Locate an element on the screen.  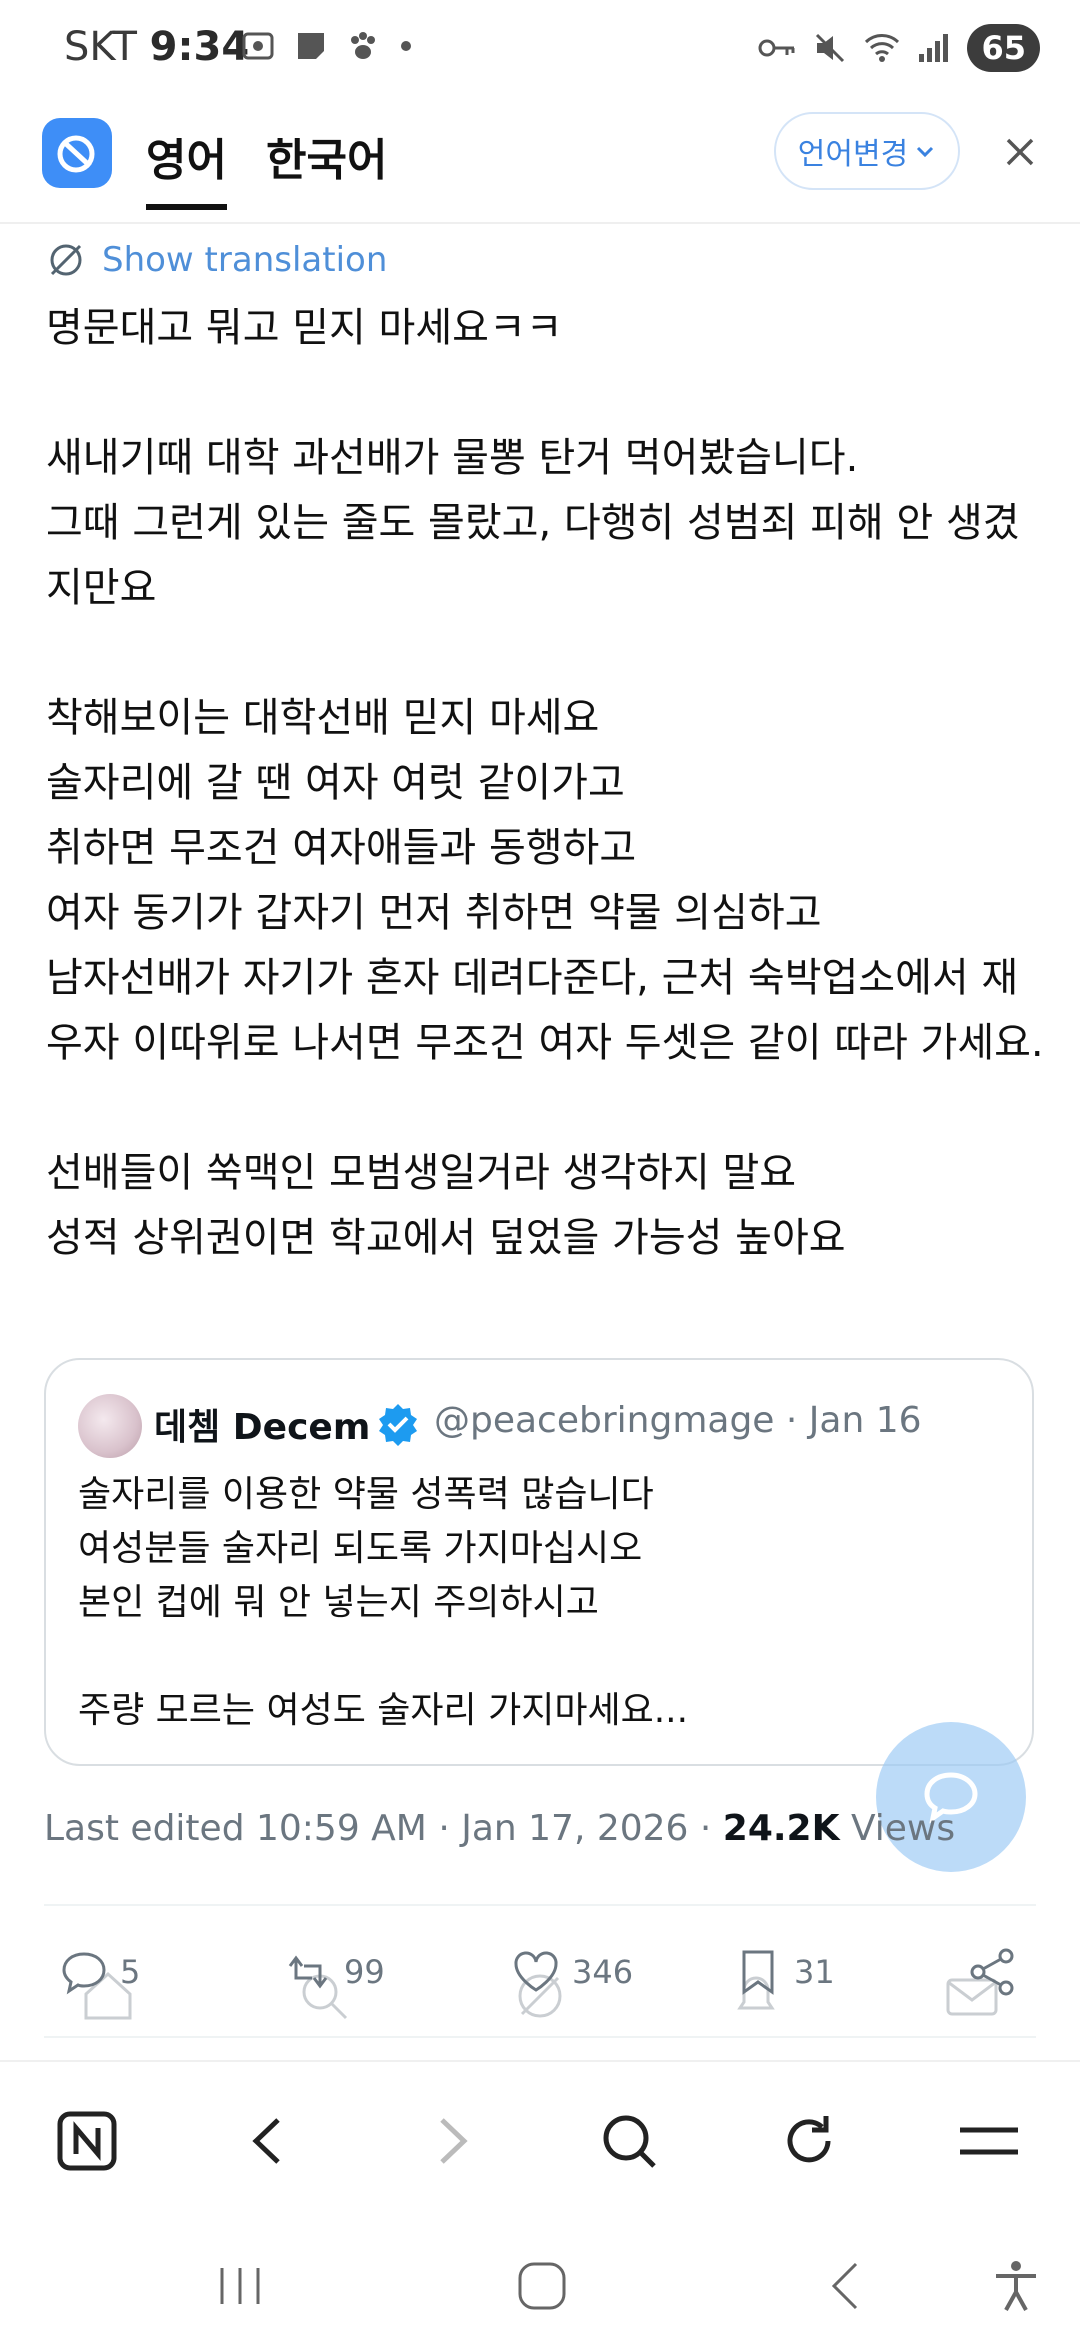
close-icon is located at coordinates (1020, 152).